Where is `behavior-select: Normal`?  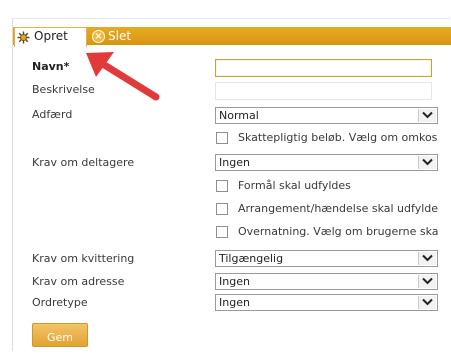
behavior-select: Normal is located at coordinates (326, 115).